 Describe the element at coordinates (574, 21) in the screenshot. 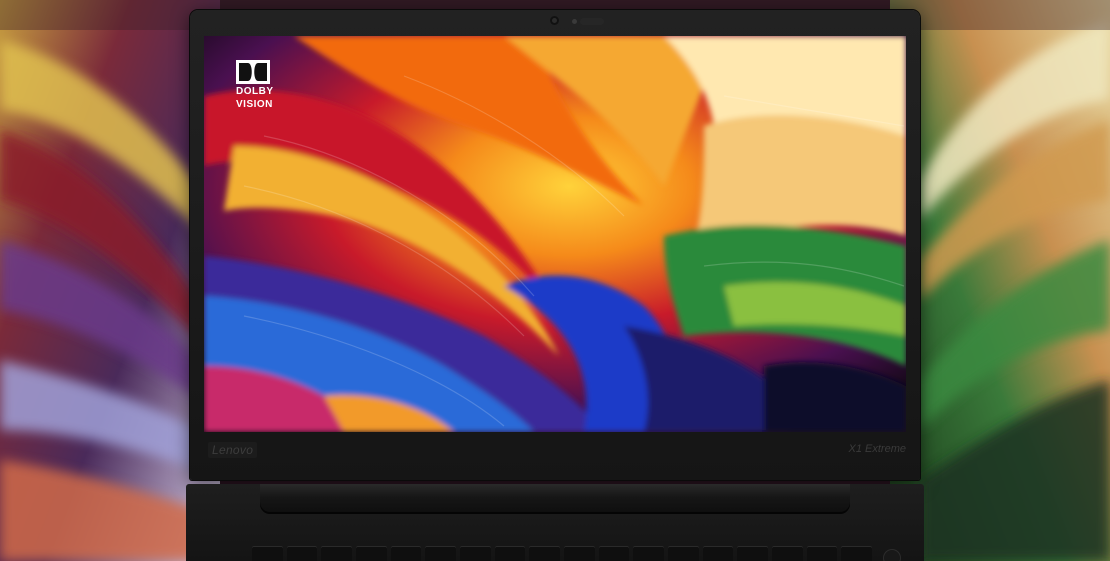

I see `sensor-icon` at that location.